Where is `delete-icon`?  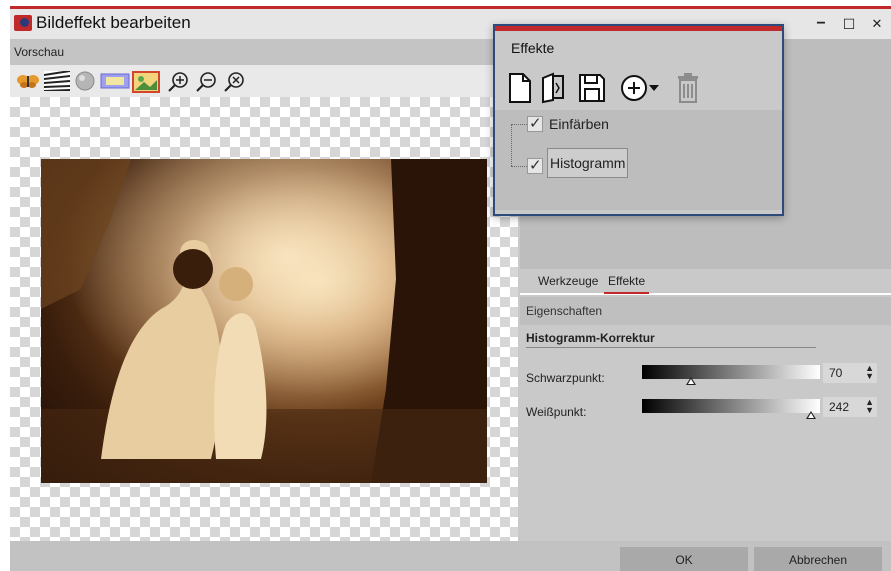
delete-icon is located at coordinates (688, 88).